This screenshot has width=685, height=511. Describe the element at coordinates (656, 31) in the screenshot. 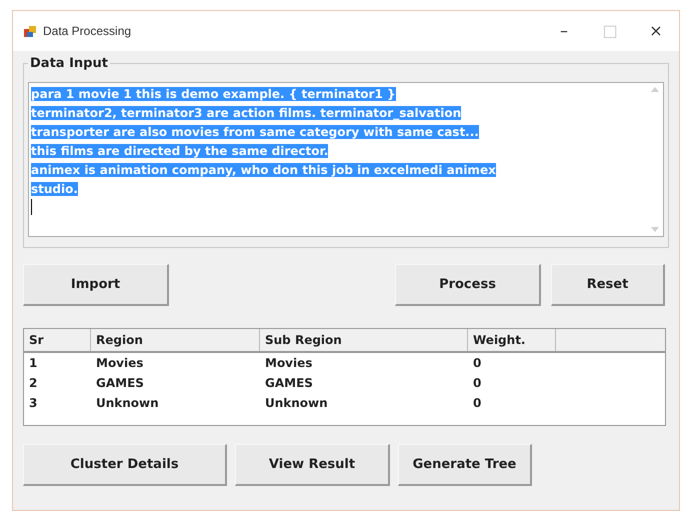

I see `close-button: ×` at that location.